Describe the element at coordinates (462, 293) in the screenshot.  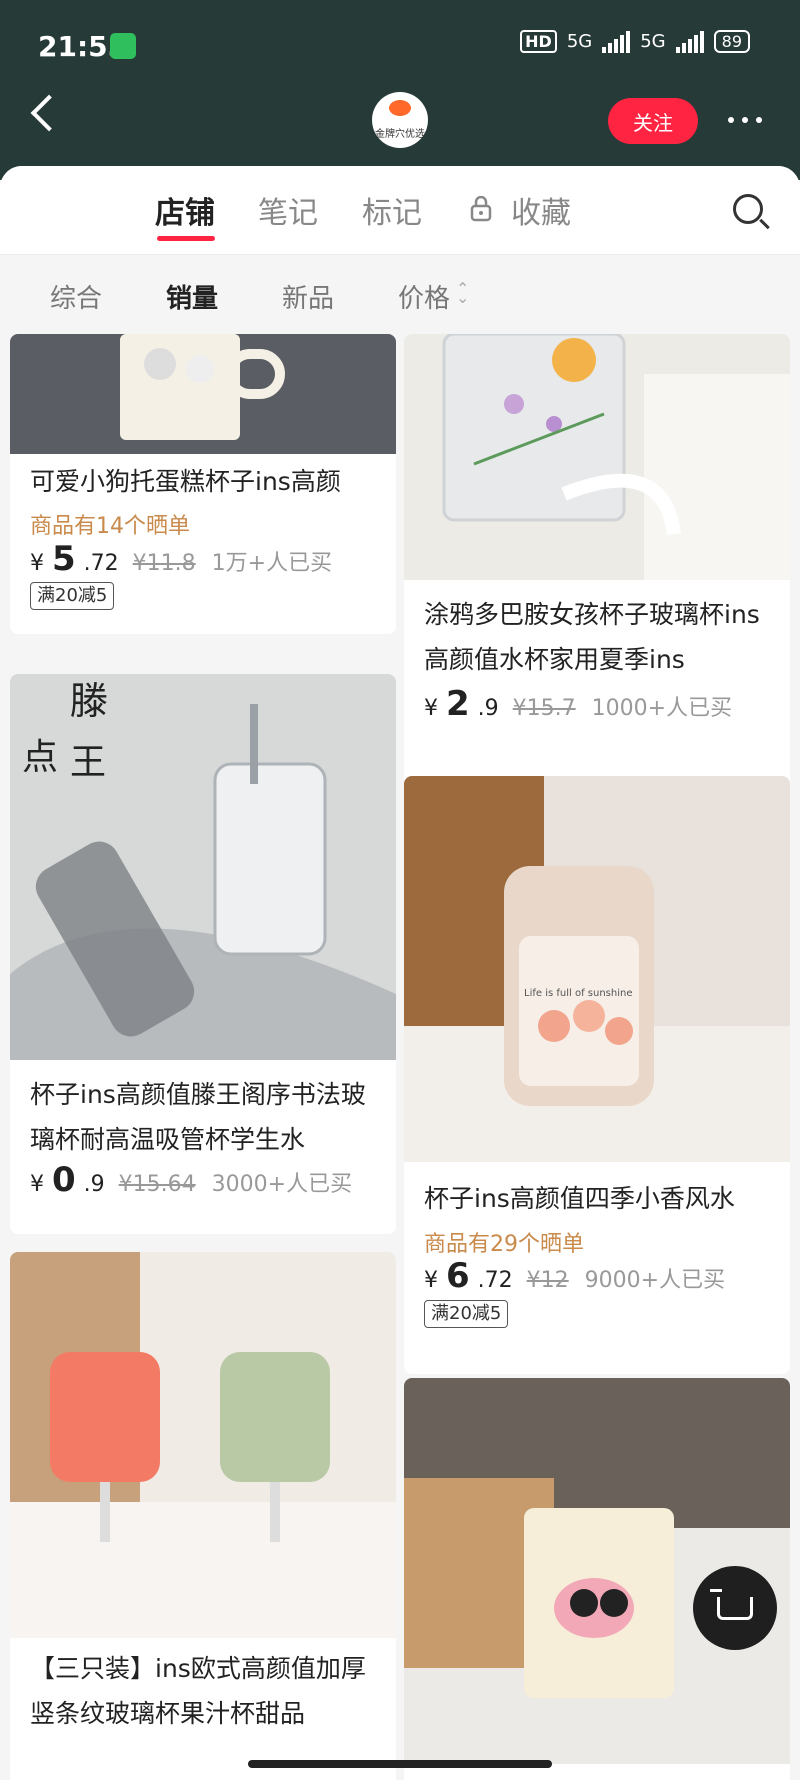
I see `sort-arrows-icon: ⌃ ⌄` at that location.